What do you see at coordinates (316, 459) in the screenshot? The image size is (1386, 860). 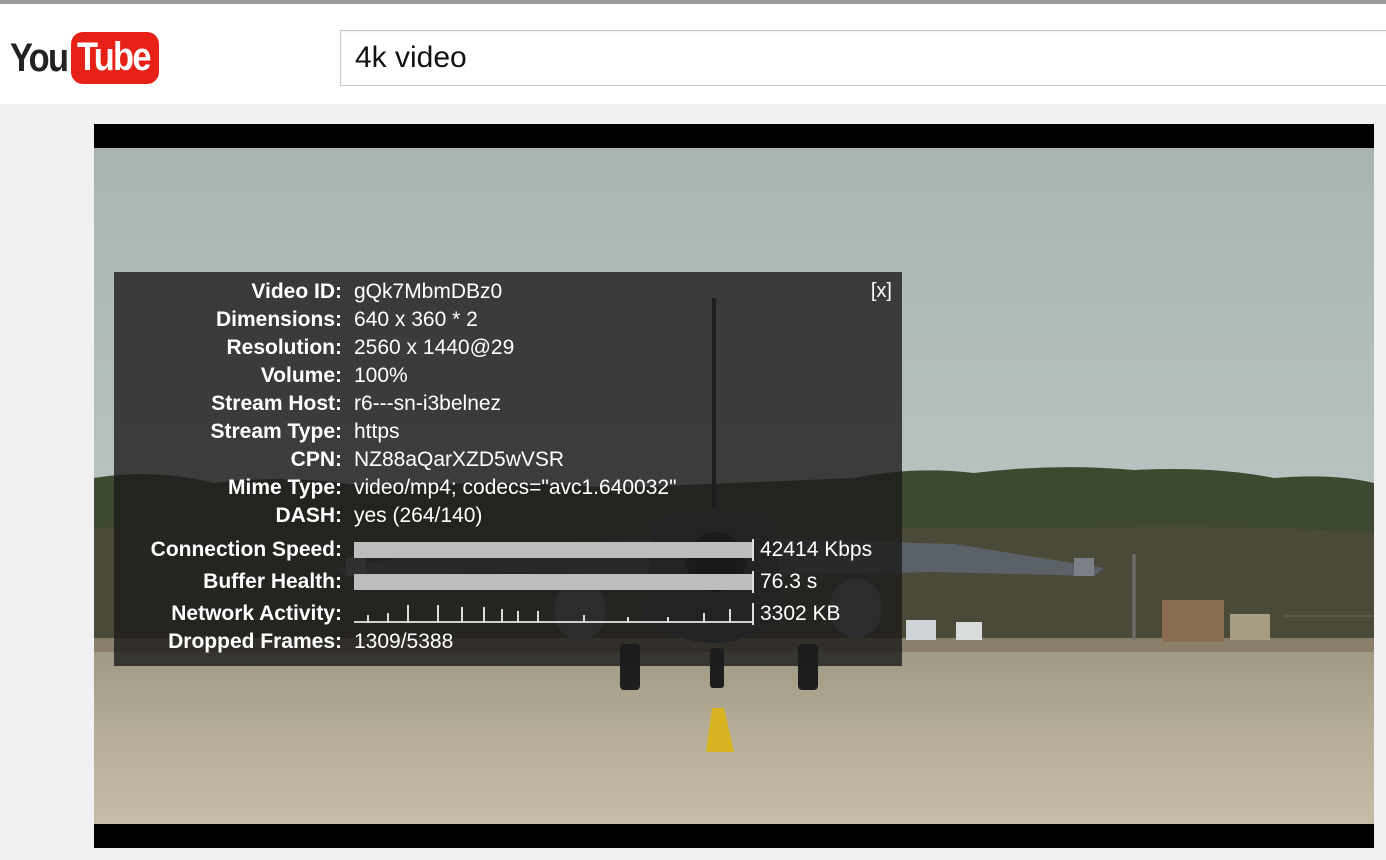 I see `stat-label: CPN:` at bounding box center [316, 459].